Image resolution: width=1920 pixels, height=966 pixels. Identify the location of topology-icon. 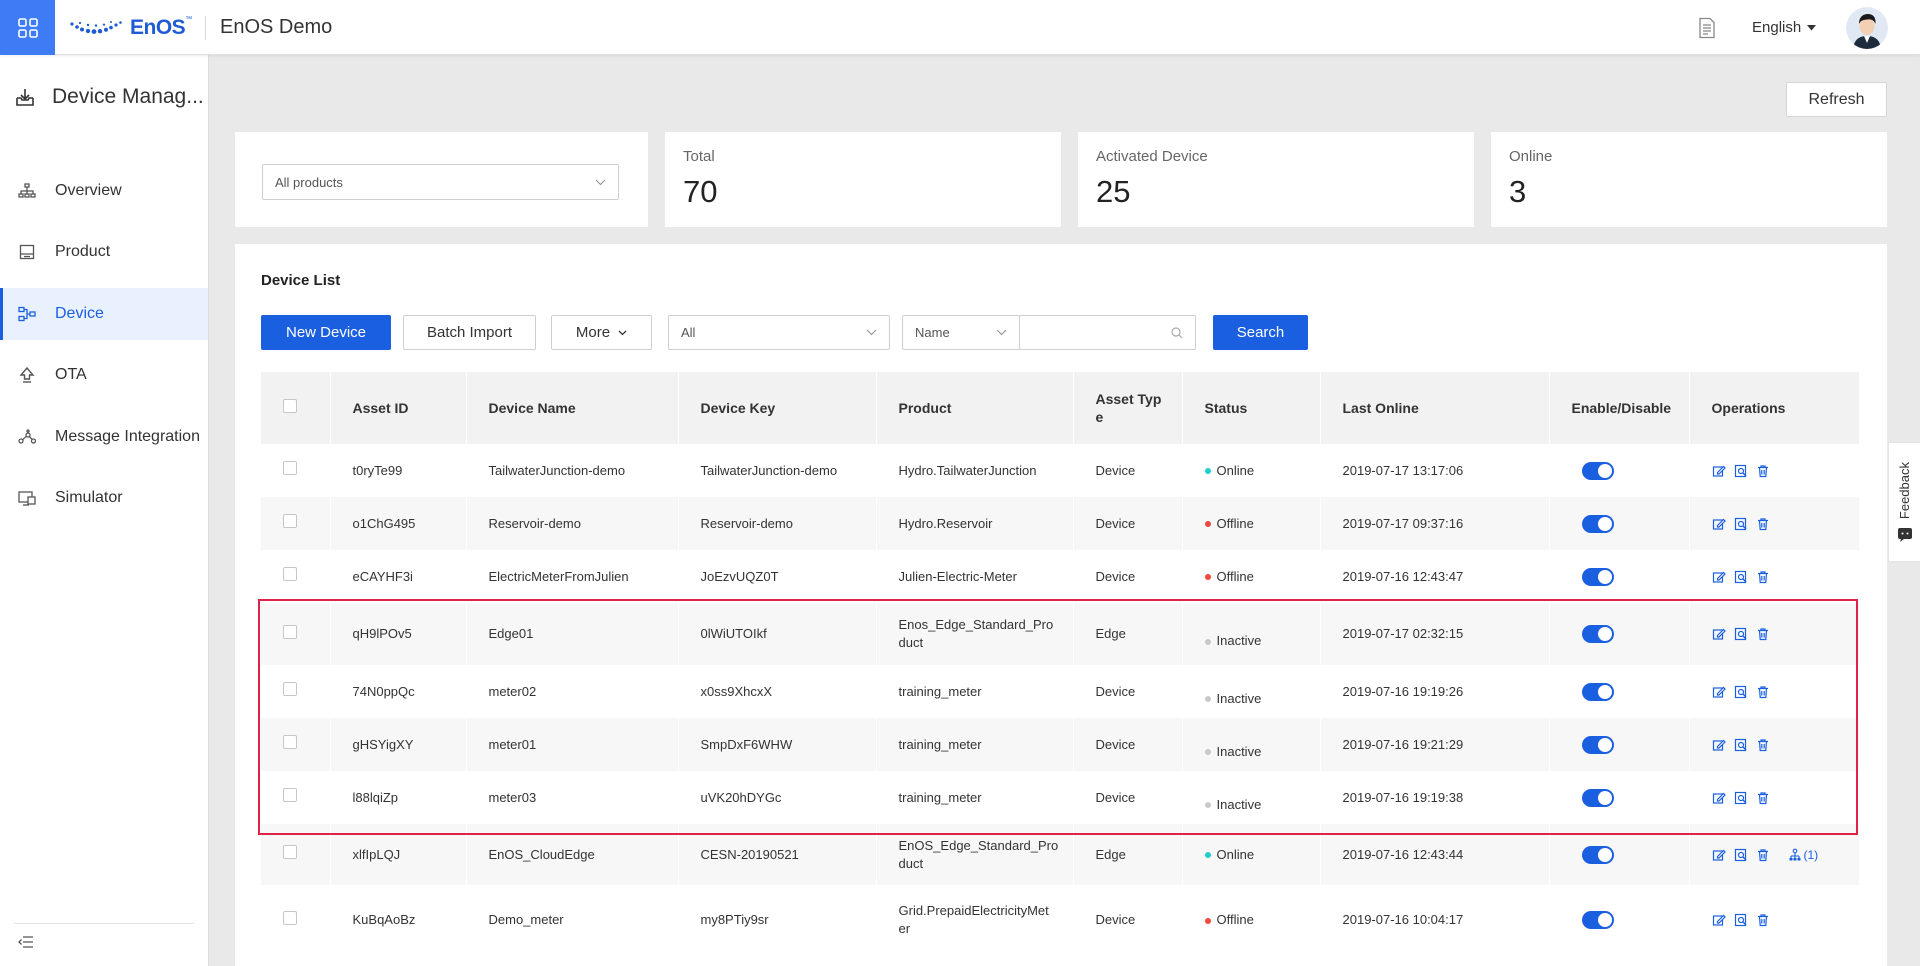
(1794, 854).